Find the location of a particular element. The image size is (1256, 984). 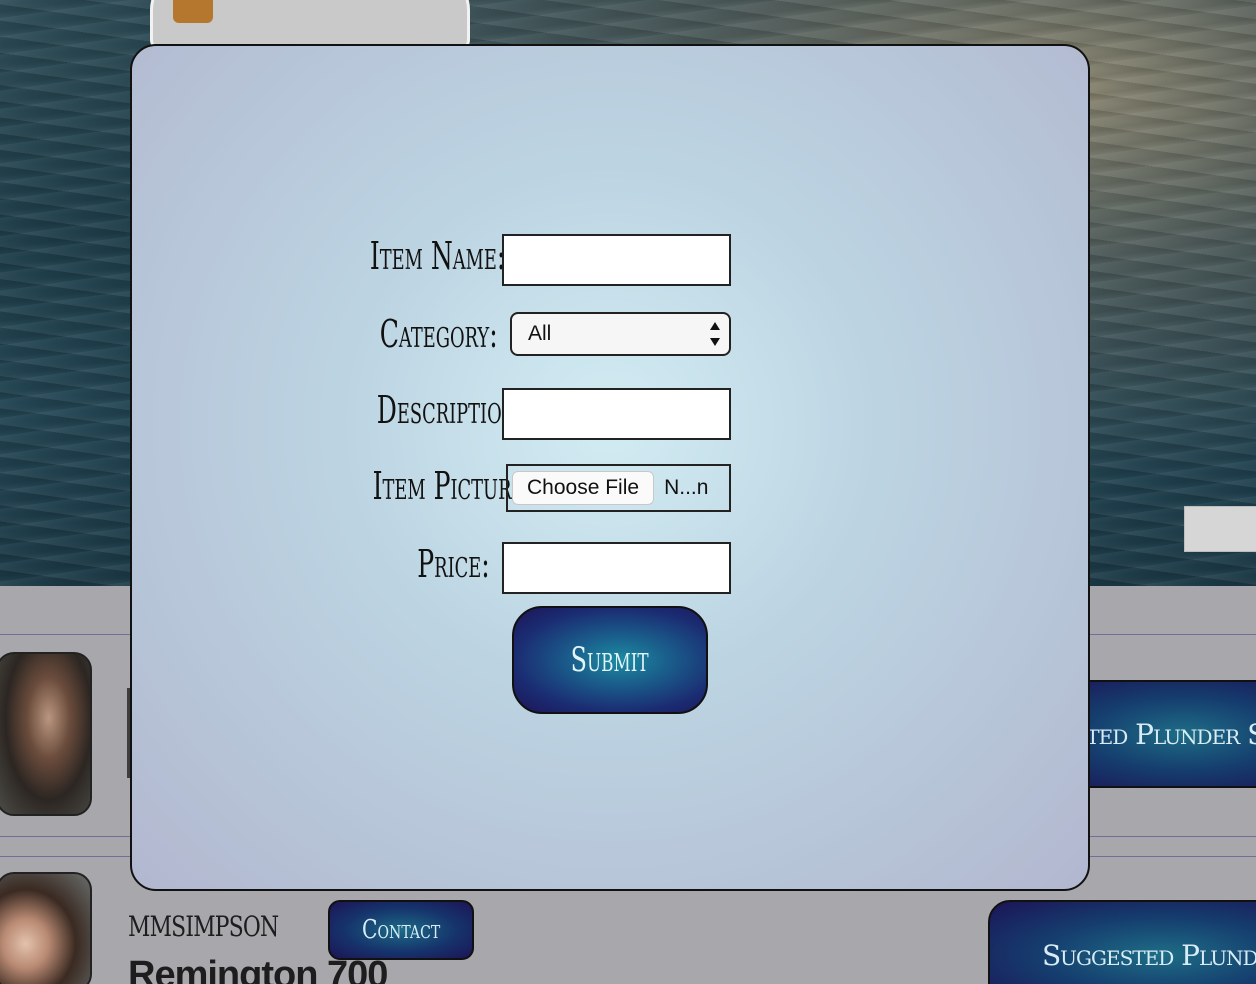

header-side-input is located at coordinates (1220, 529).